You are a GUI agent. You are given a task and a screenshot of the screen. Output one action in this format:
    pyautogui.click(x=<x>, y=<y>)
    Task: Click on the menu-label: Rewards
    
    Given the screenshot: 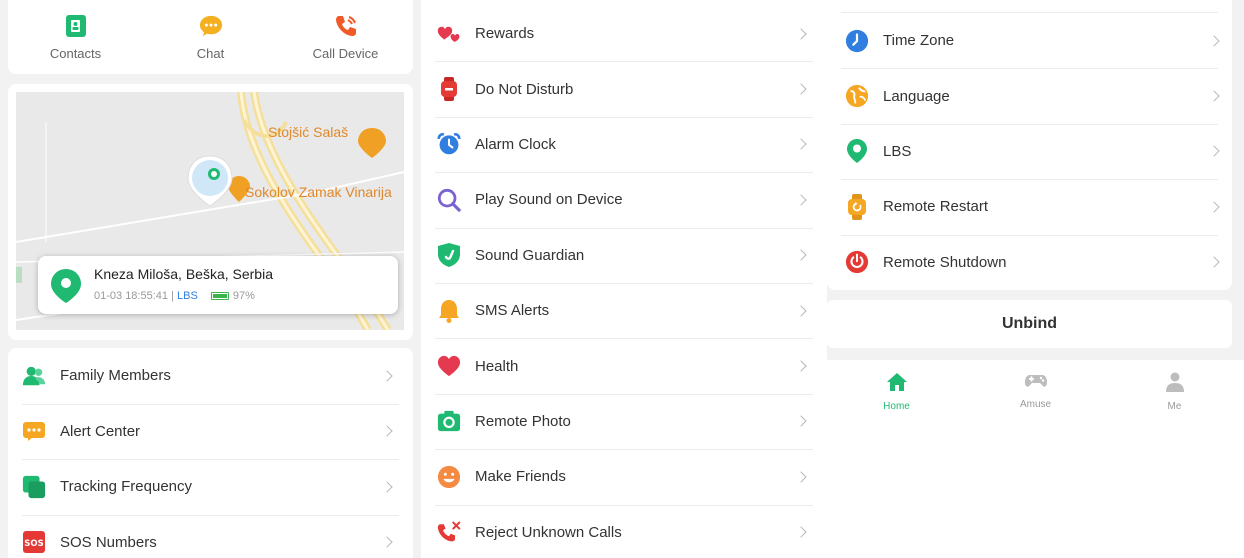 What is the action you would take?
    pyautogui.click(x=505, y=34)
    